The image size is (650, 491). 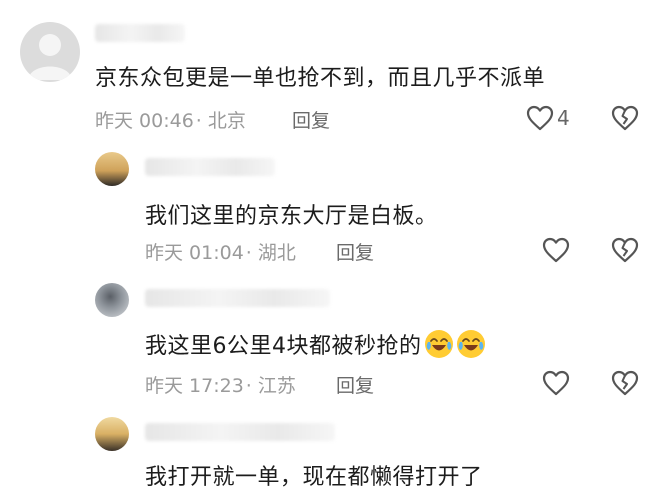 What do you see at coordinates (283, 346) in the screenshot?
I see `comment-text-content: 我这里6公里4块都被秒抢的` at bounding box center [283, 346].